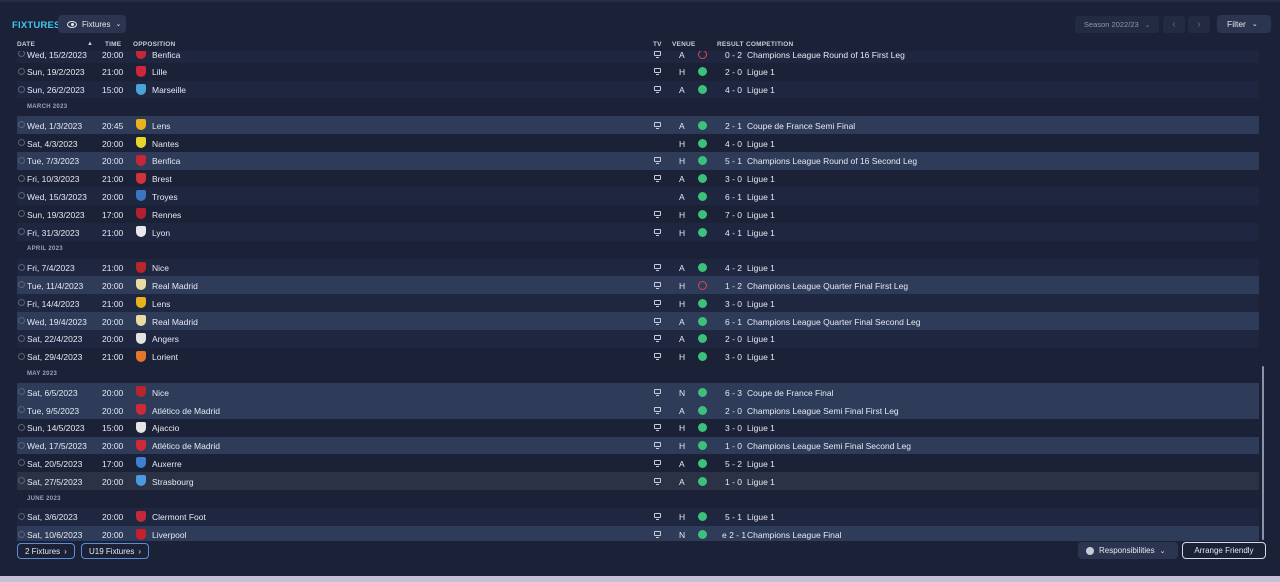 The image size is (1280, 582). Describe the element at coordinates (165, 339) in the screenshot. I see `fixture-opposition: Angers` at that location.